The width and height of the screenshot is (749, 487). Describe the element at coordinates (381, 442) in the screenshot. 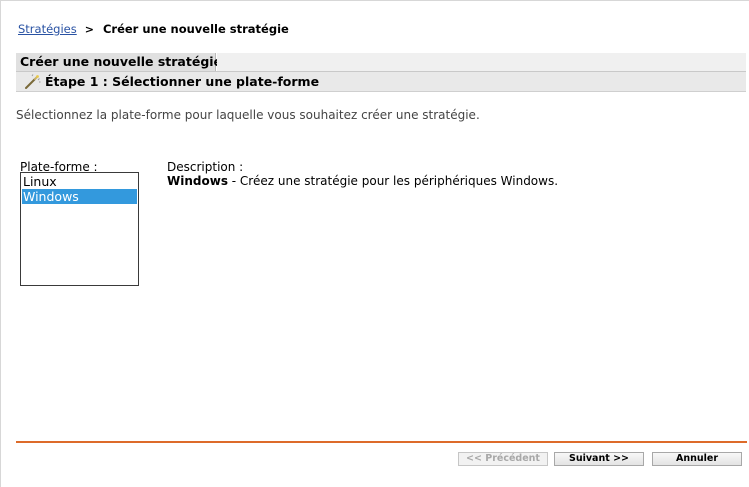

I see `footer-divider` at that location.